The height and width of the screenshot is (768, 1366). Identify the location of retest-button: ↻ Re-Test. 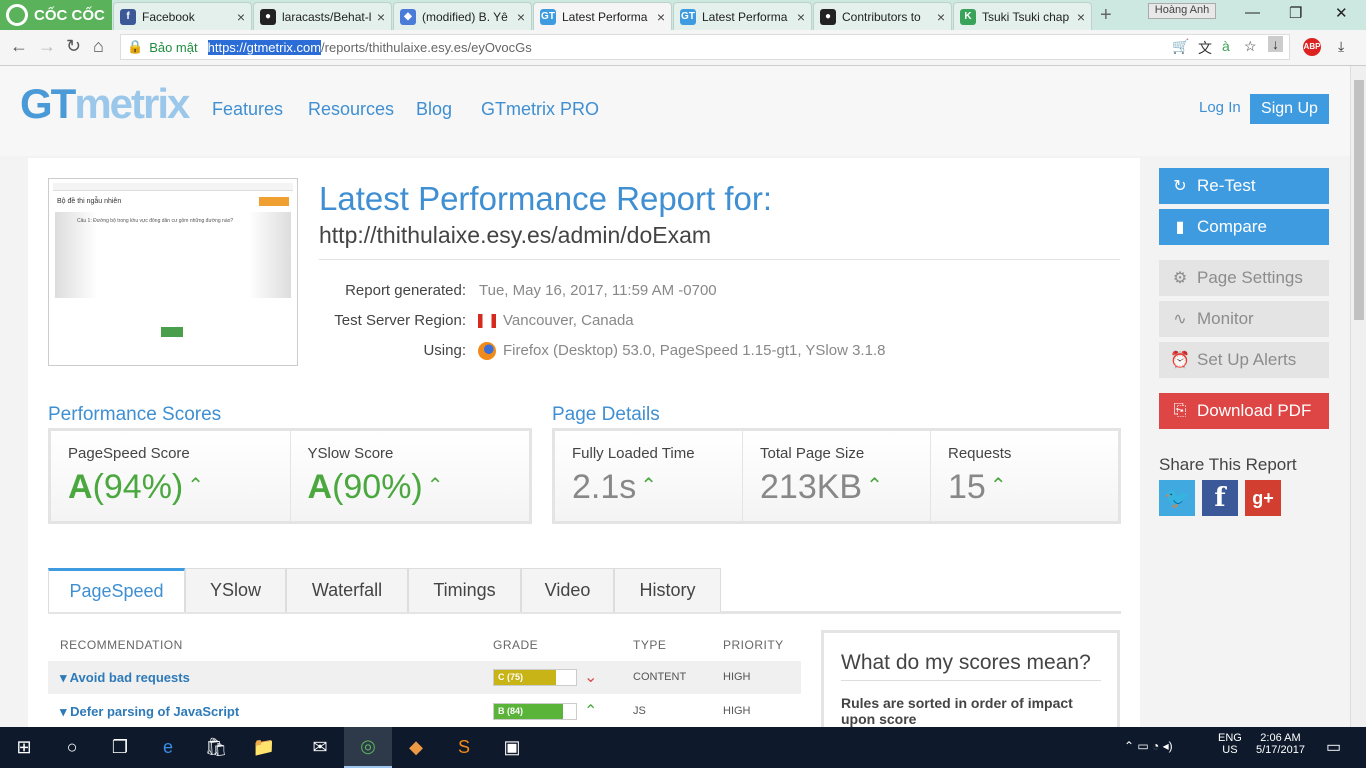
(1244, 186).